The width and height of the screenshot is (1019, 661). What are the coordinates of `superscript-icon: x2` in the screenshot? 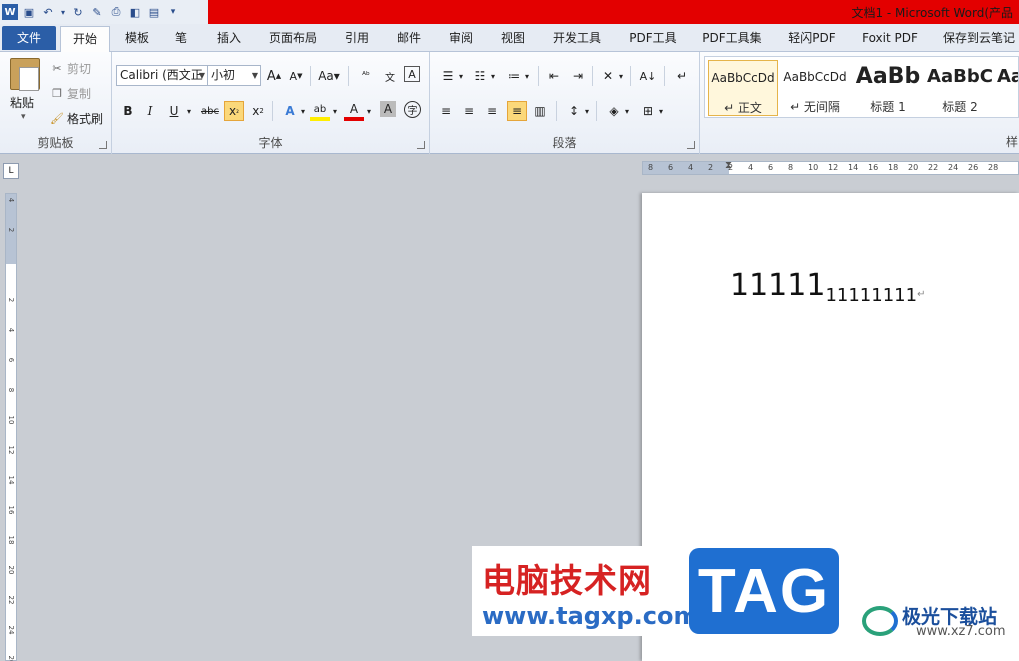 It's located at (258, 111).